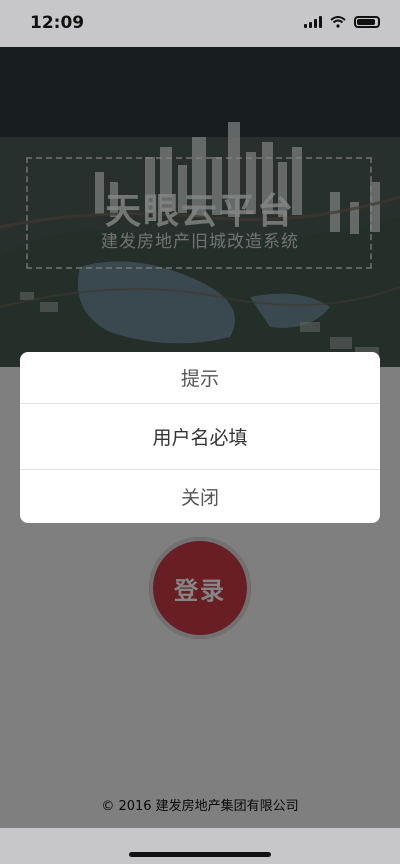 The image size is (400, 864). Describe the element at coordinates (338, 22) in the screenshot. I see `wifi-icon` at that location.